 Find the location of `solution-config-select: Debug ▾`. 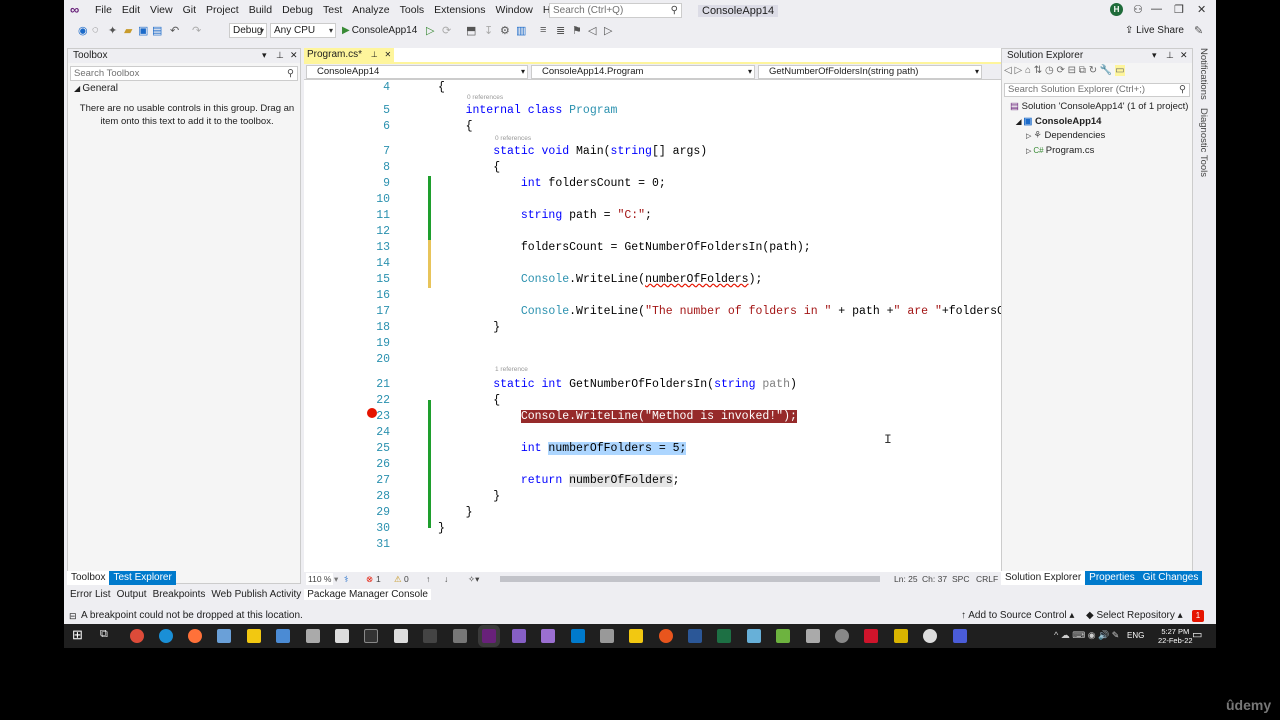

solution-config-select: Debug ▾ is located at coordinates (248, 30).